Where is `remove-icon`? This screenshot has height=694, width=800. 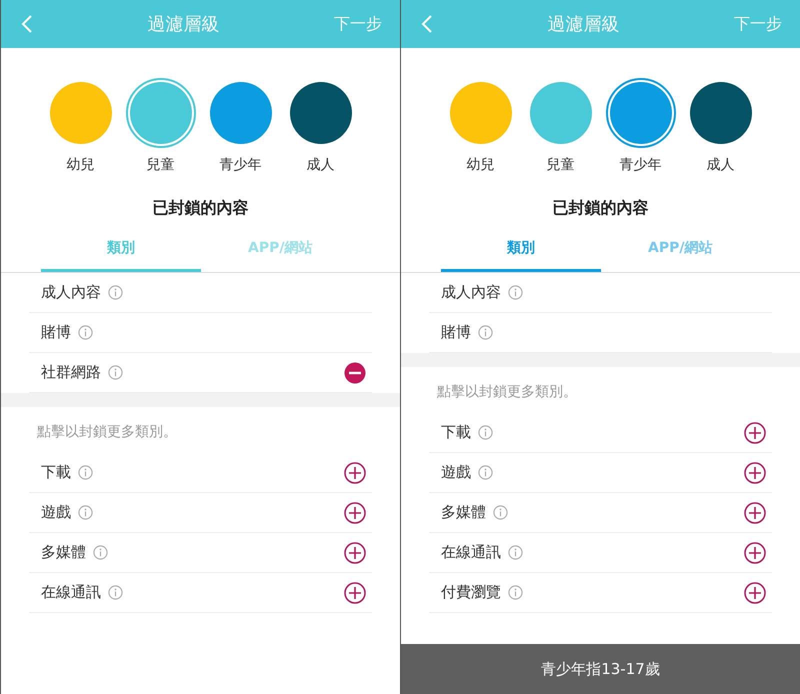
remove-icon is located at coordinates (355, 373).